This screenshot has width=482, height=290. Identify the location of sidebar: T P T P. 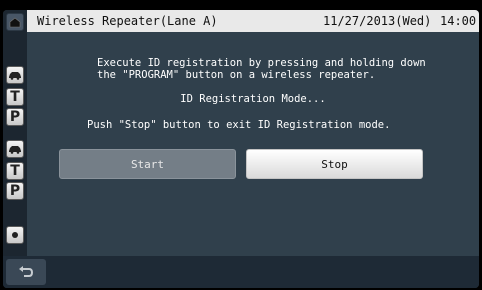
(15, 133).